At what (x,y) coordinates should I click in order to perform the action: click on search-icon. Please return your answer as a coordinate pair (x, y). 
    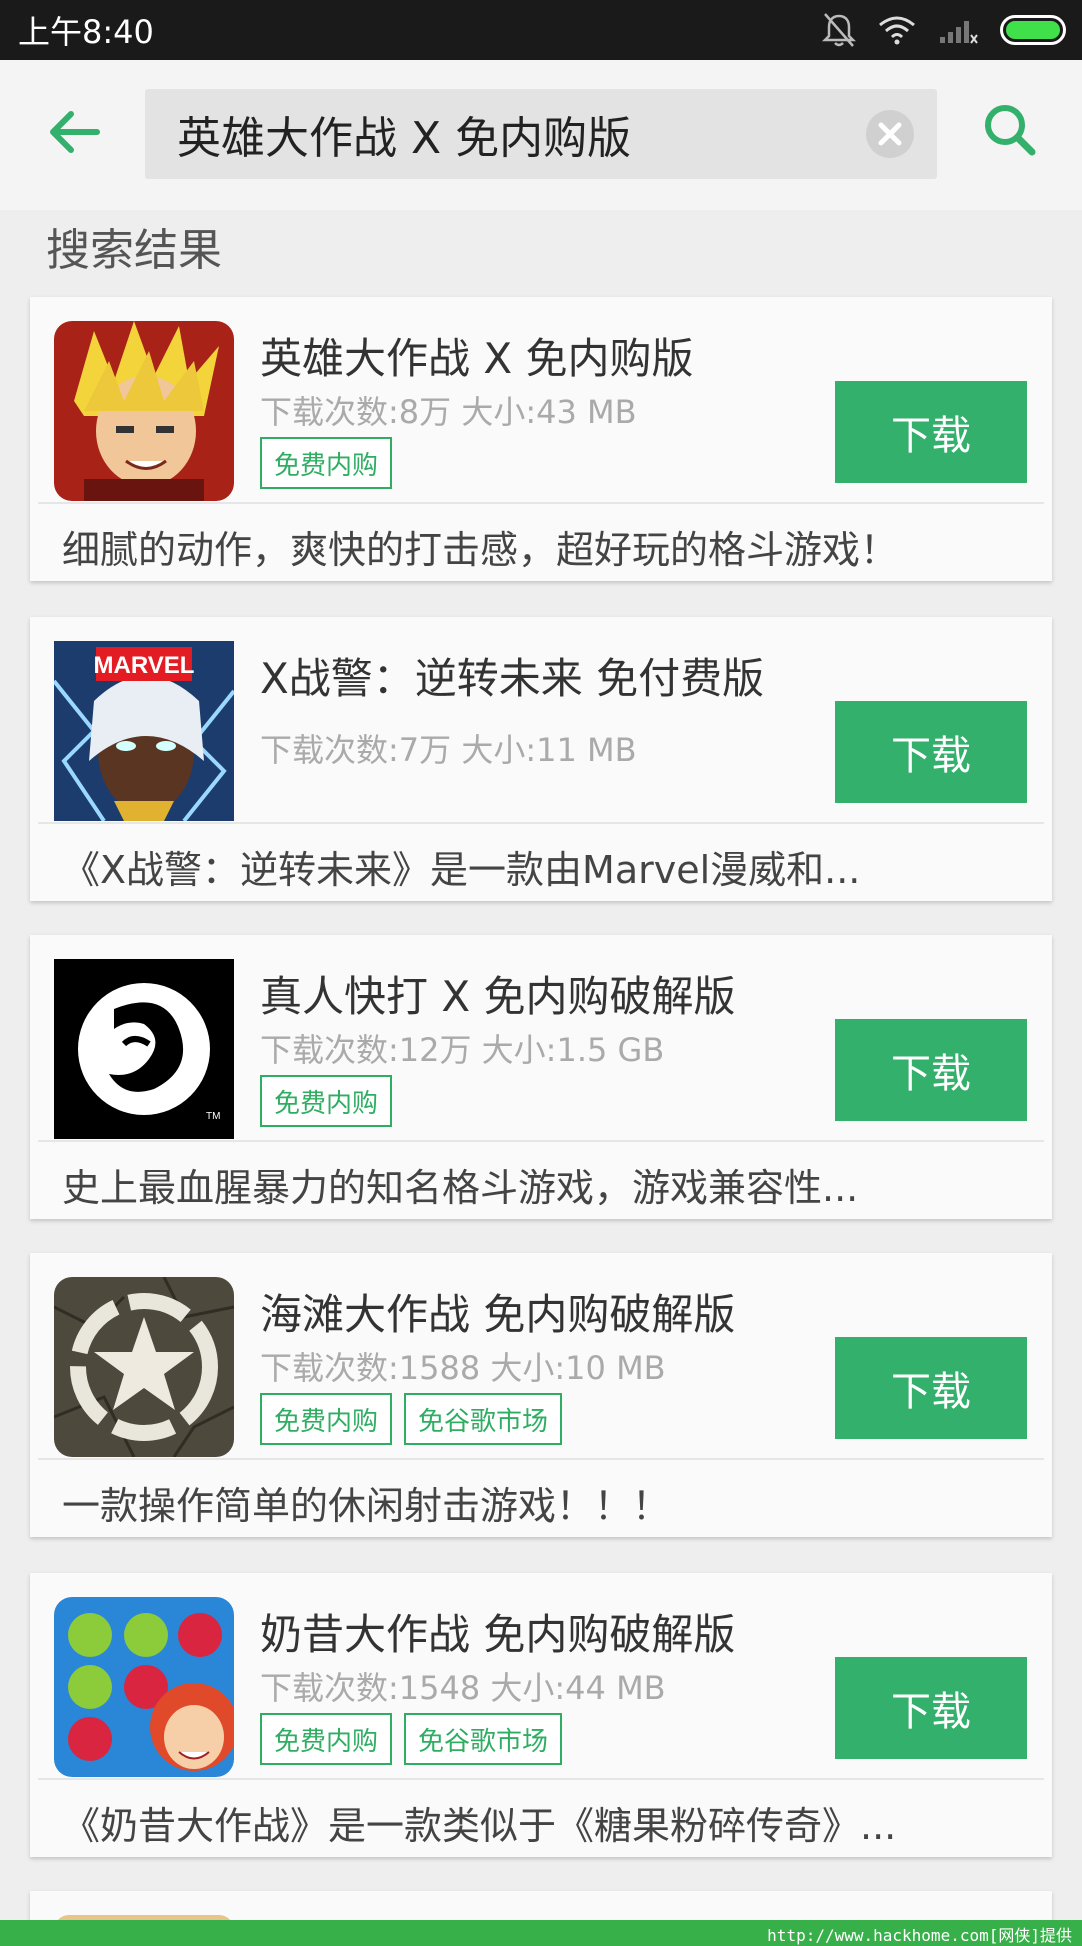
    Looking at the image, I should click on (1010, 130).